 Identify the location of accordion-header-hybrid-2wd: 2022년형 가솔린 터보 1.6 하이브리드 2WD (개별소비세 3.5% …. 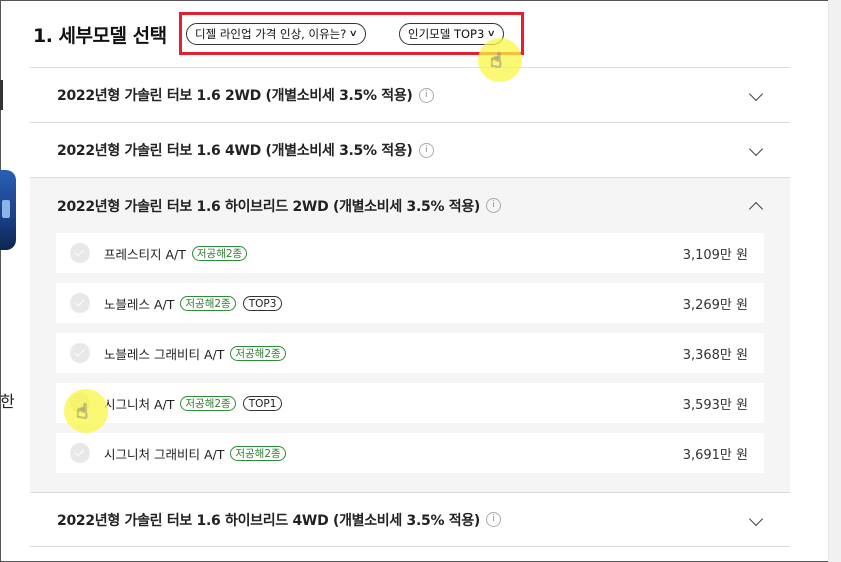
(410, 205).